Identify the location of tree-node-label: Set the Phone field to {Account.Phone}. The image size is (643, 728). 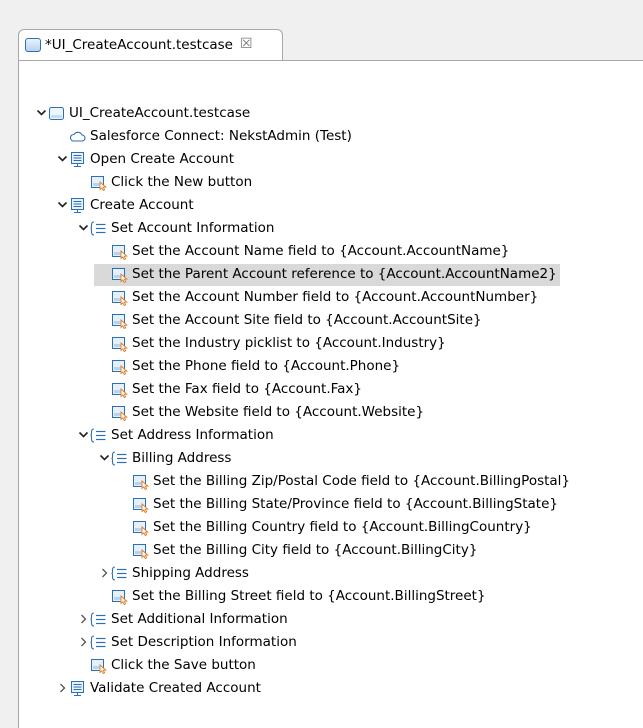
(266, 366).